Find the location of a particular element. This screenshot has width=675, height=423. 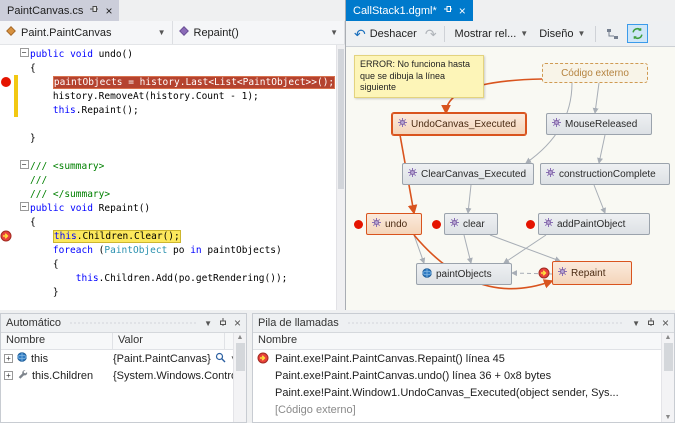

code-line: history.RemoveAt(history.Count - 1); is located at coordinates (168, 96).